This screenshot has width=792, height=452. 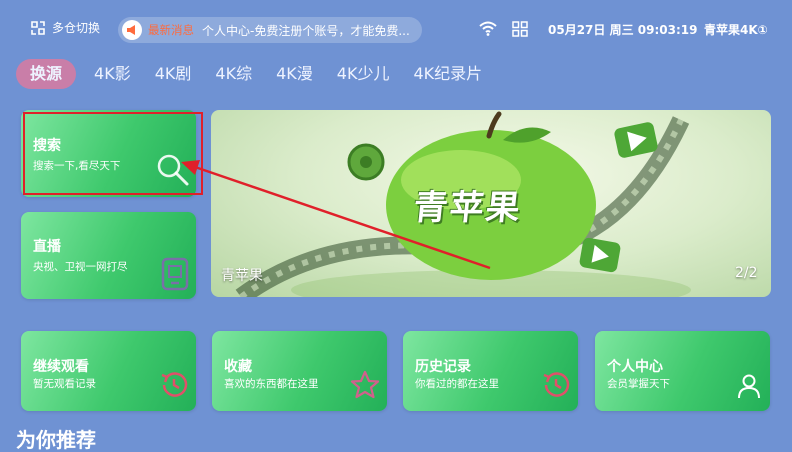 What do you see at coordinates (294, 74) in the screenshot?
I see `tab-4k-anime: 4K漫` at bounding box center [294, 74].